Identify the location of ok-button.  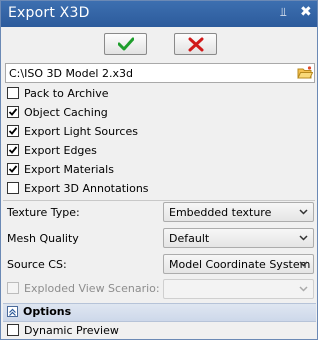
(125, 44).